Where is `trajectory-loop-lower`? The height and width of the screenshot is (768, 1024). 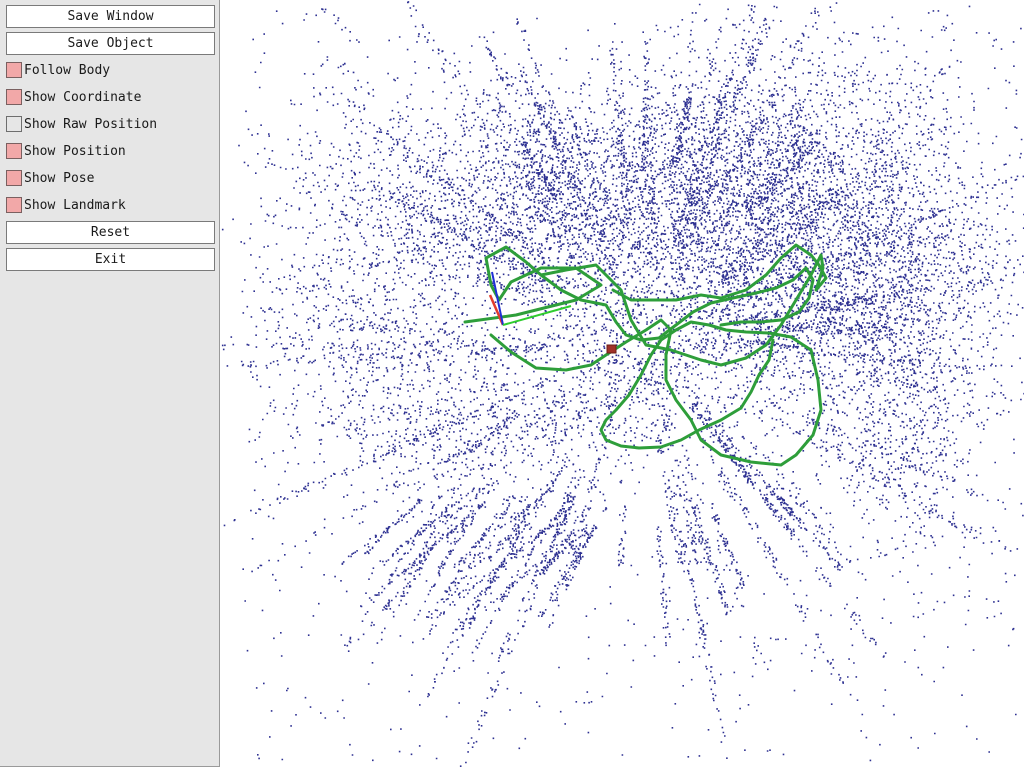
trajectory-loop-lower is located at coordinates (656, 392).